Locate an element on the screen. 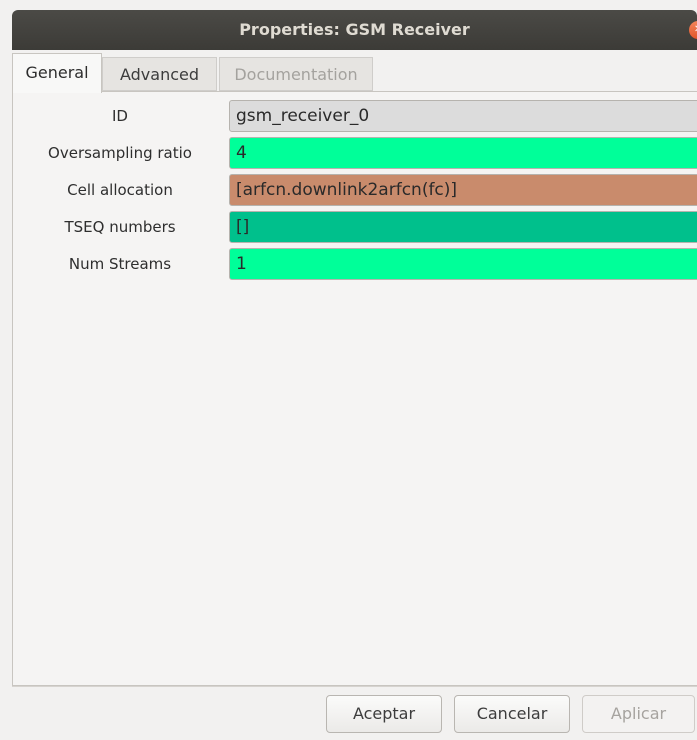 The image size is (697, 740). param-field-cell-allocation: [arfcn.downlink2arfcn(fc)] is located at coordinates (463, 190).